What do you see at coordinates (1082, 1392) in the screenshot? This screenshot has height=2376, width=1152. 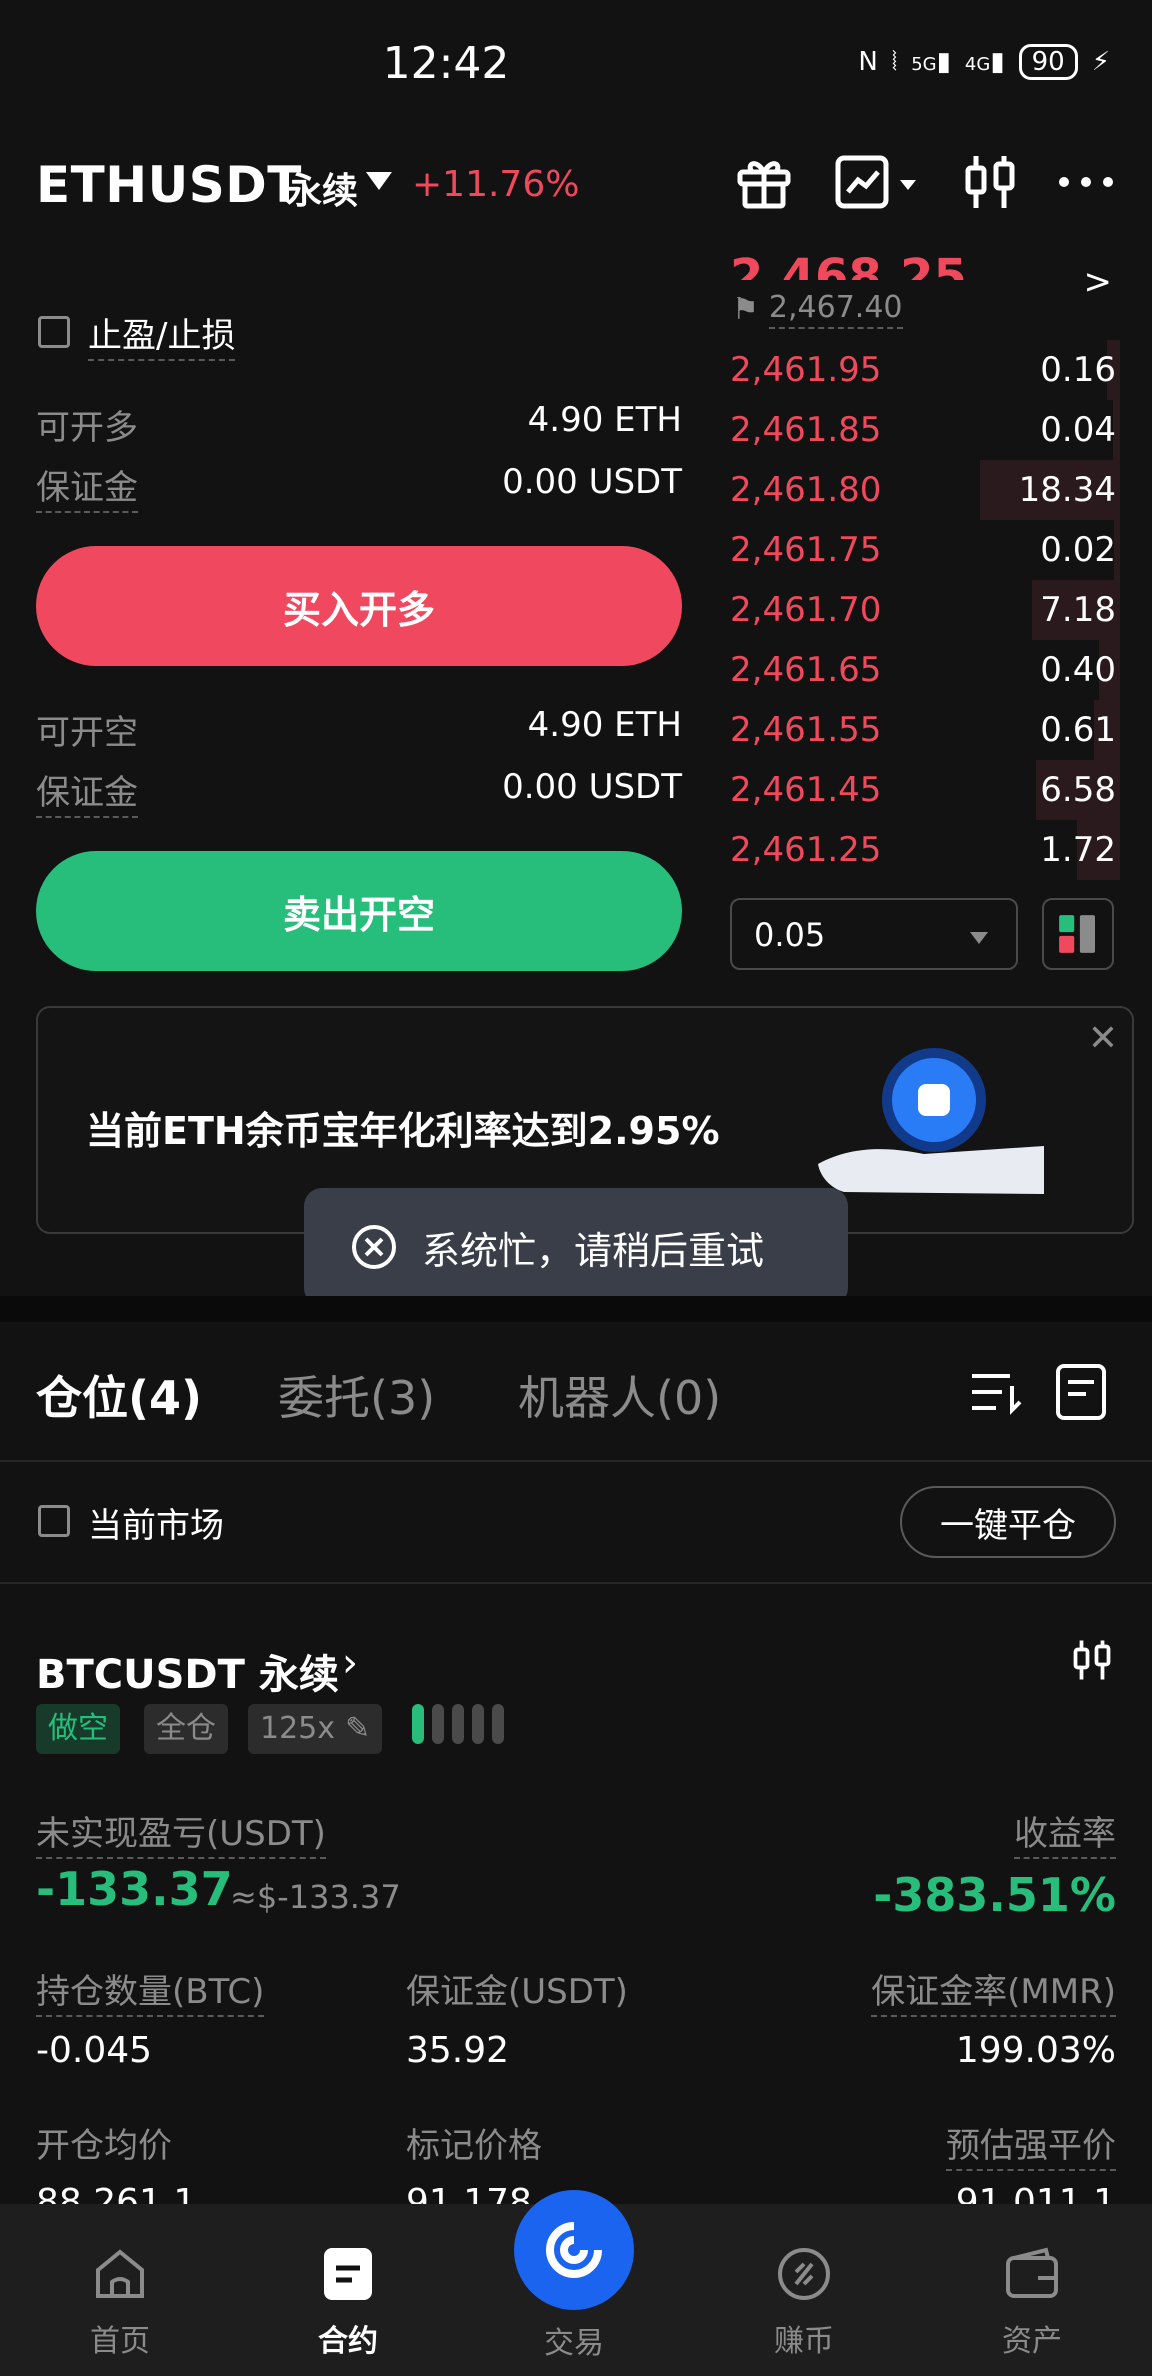 I see `history-icon` at bounding box center [1082, 1392].